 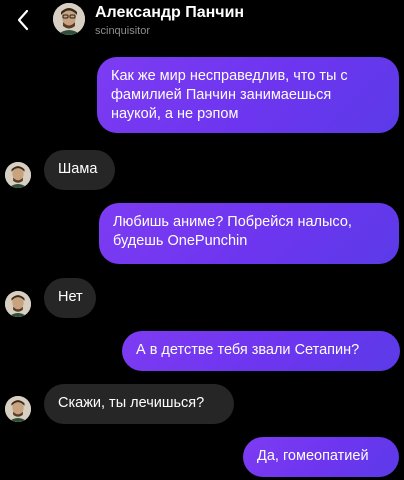 What do you see at coordinates (248, 350) in the screenshot?
I see `message-text: А в детстве тебя звали Сетапин?` at bounding box center [248, 350].